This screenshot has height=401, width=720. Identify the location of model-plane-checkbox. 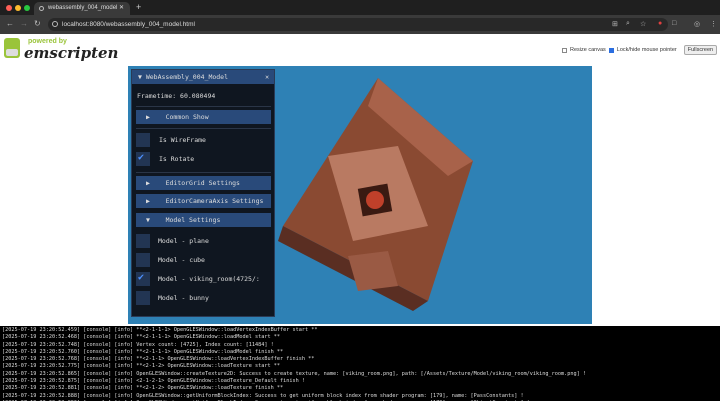
(143, 241).